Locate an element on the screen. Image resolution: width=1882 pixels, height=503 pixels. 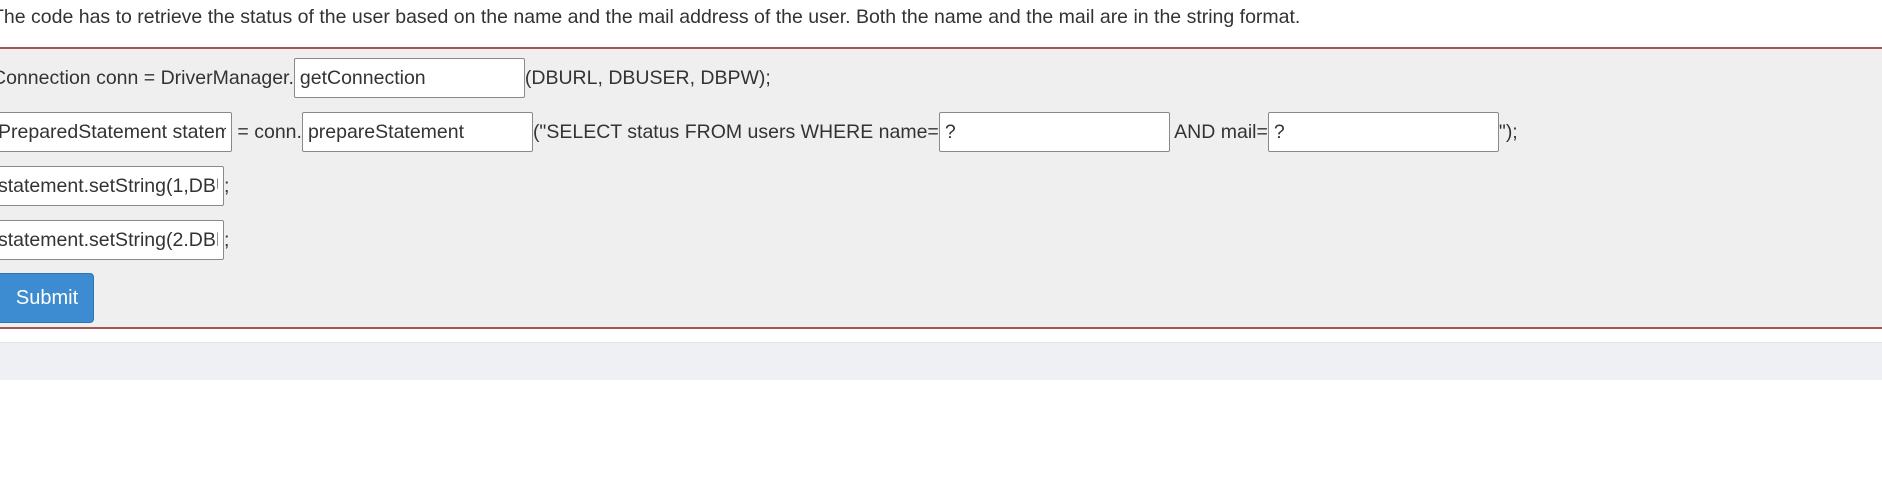
code-line-4: ; is located at coordinates (114, 240).